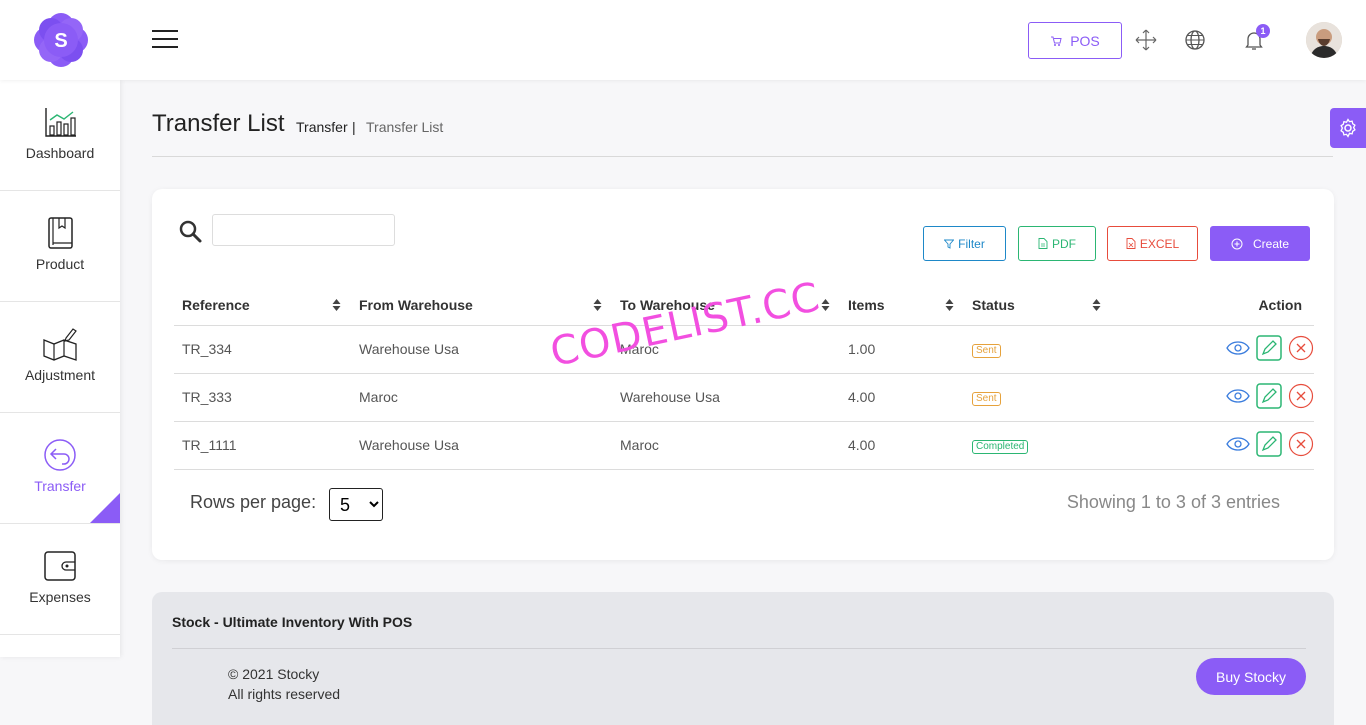 This screenshot has width=1366, height=725. Describe the element at coordinates (1036, 305) in the screenshot. I see `column-header-status: Status` at that location.